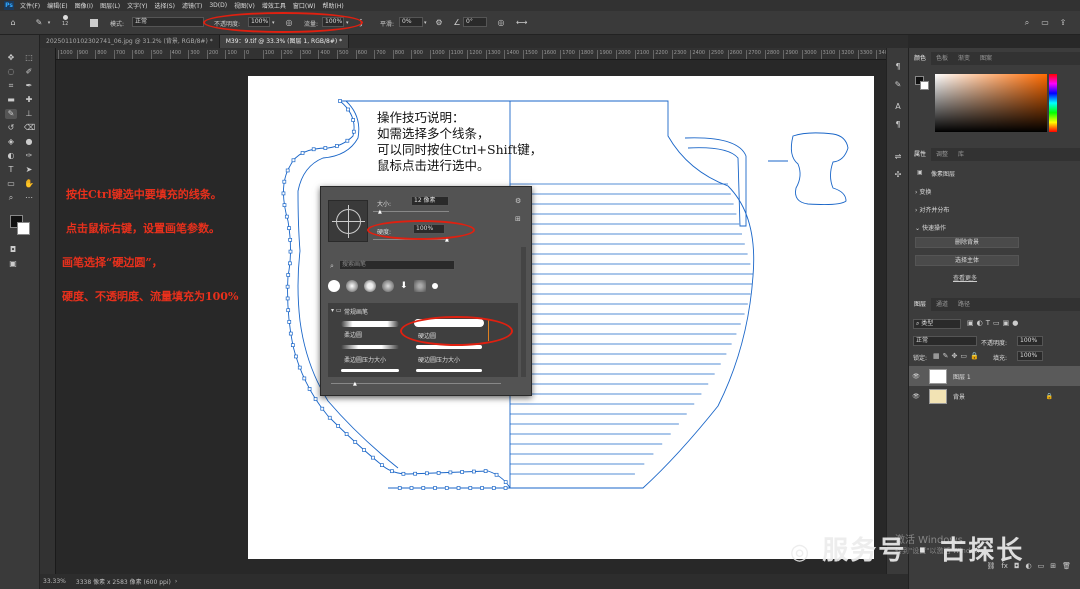 This screenshot has width=1080, height=589. I want to click on brush-tool-icon: ✎ ▾, so click(44, 23).